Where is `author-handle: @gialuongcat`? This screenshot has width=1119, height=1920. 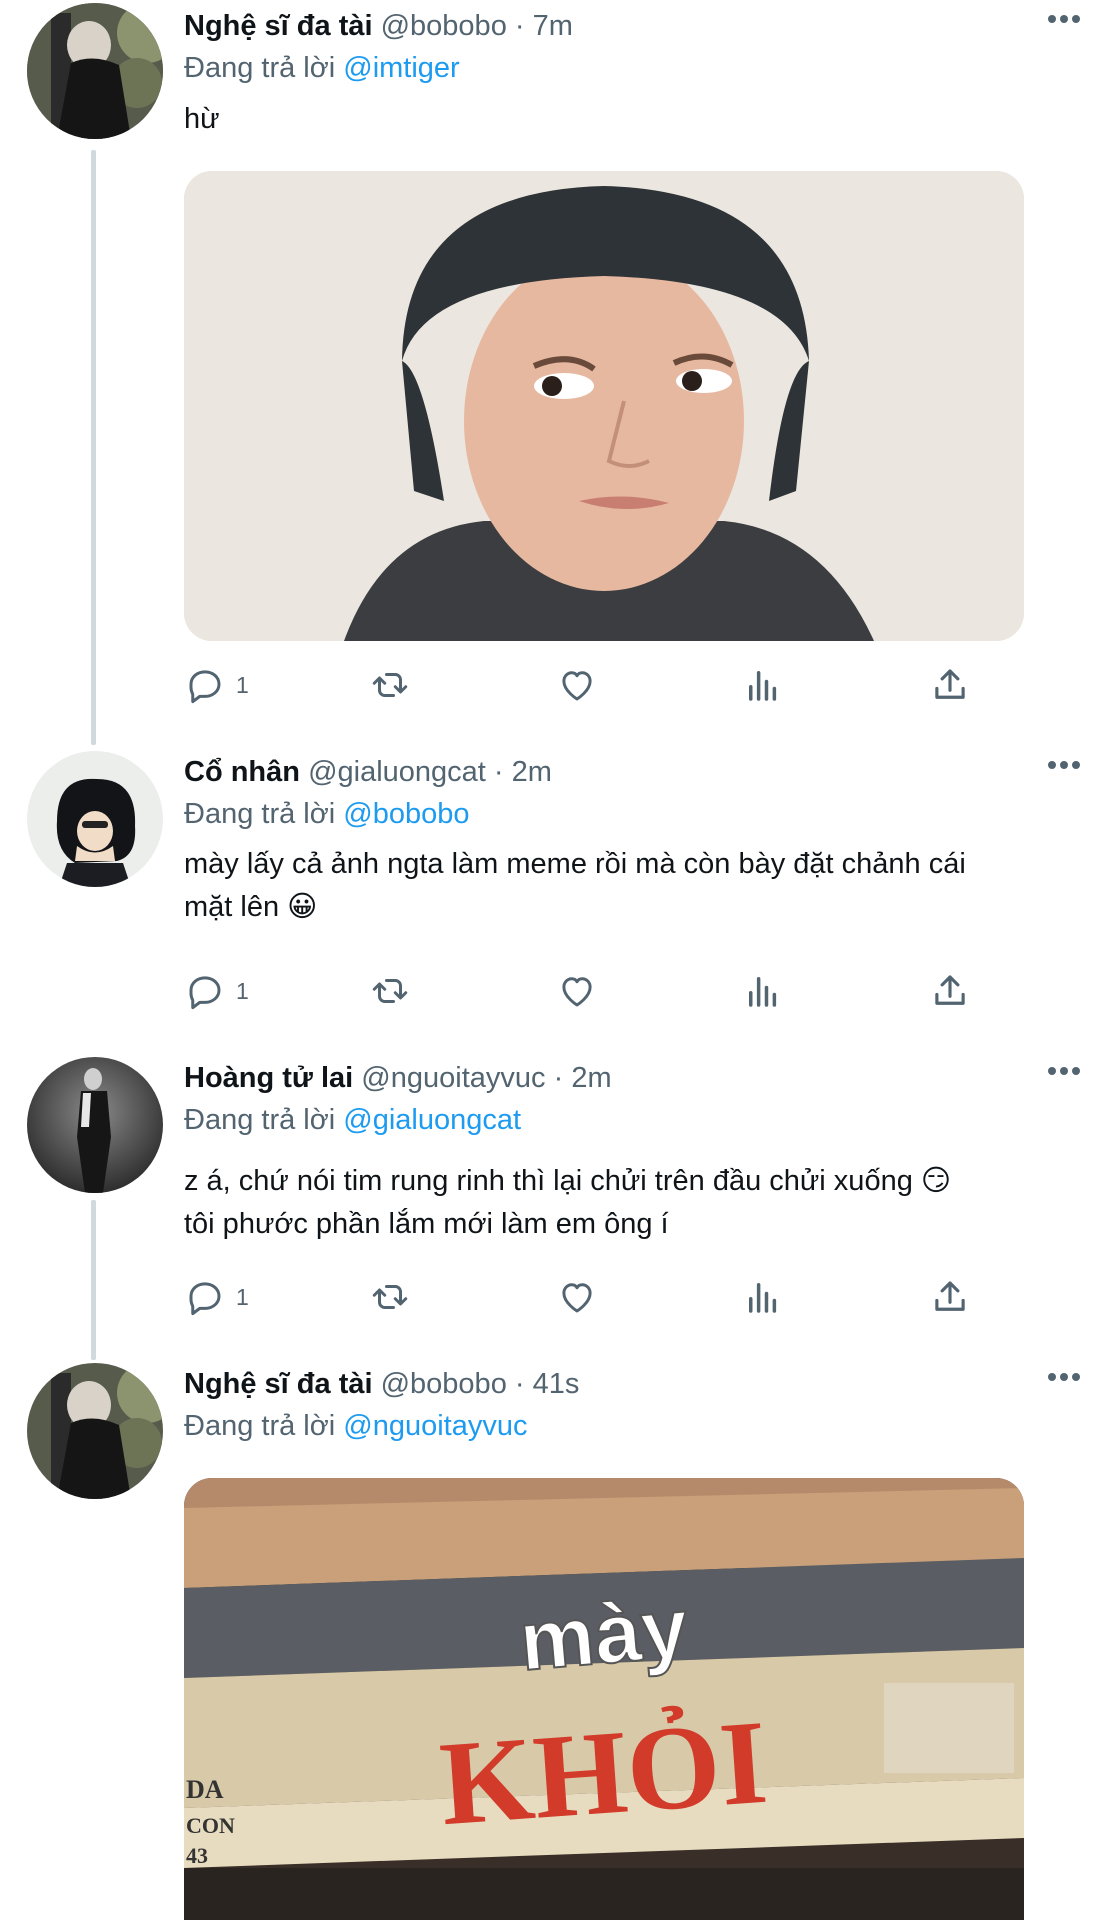
author-handle: @gialuongcat is located at coordinates (397, 772).